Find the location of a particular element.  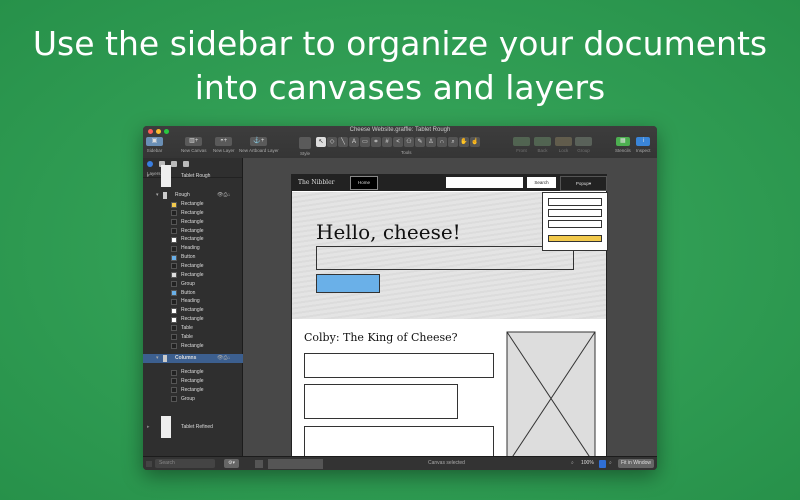

zoom-in-icon: ⌕ is located at coordinates (610, 463).